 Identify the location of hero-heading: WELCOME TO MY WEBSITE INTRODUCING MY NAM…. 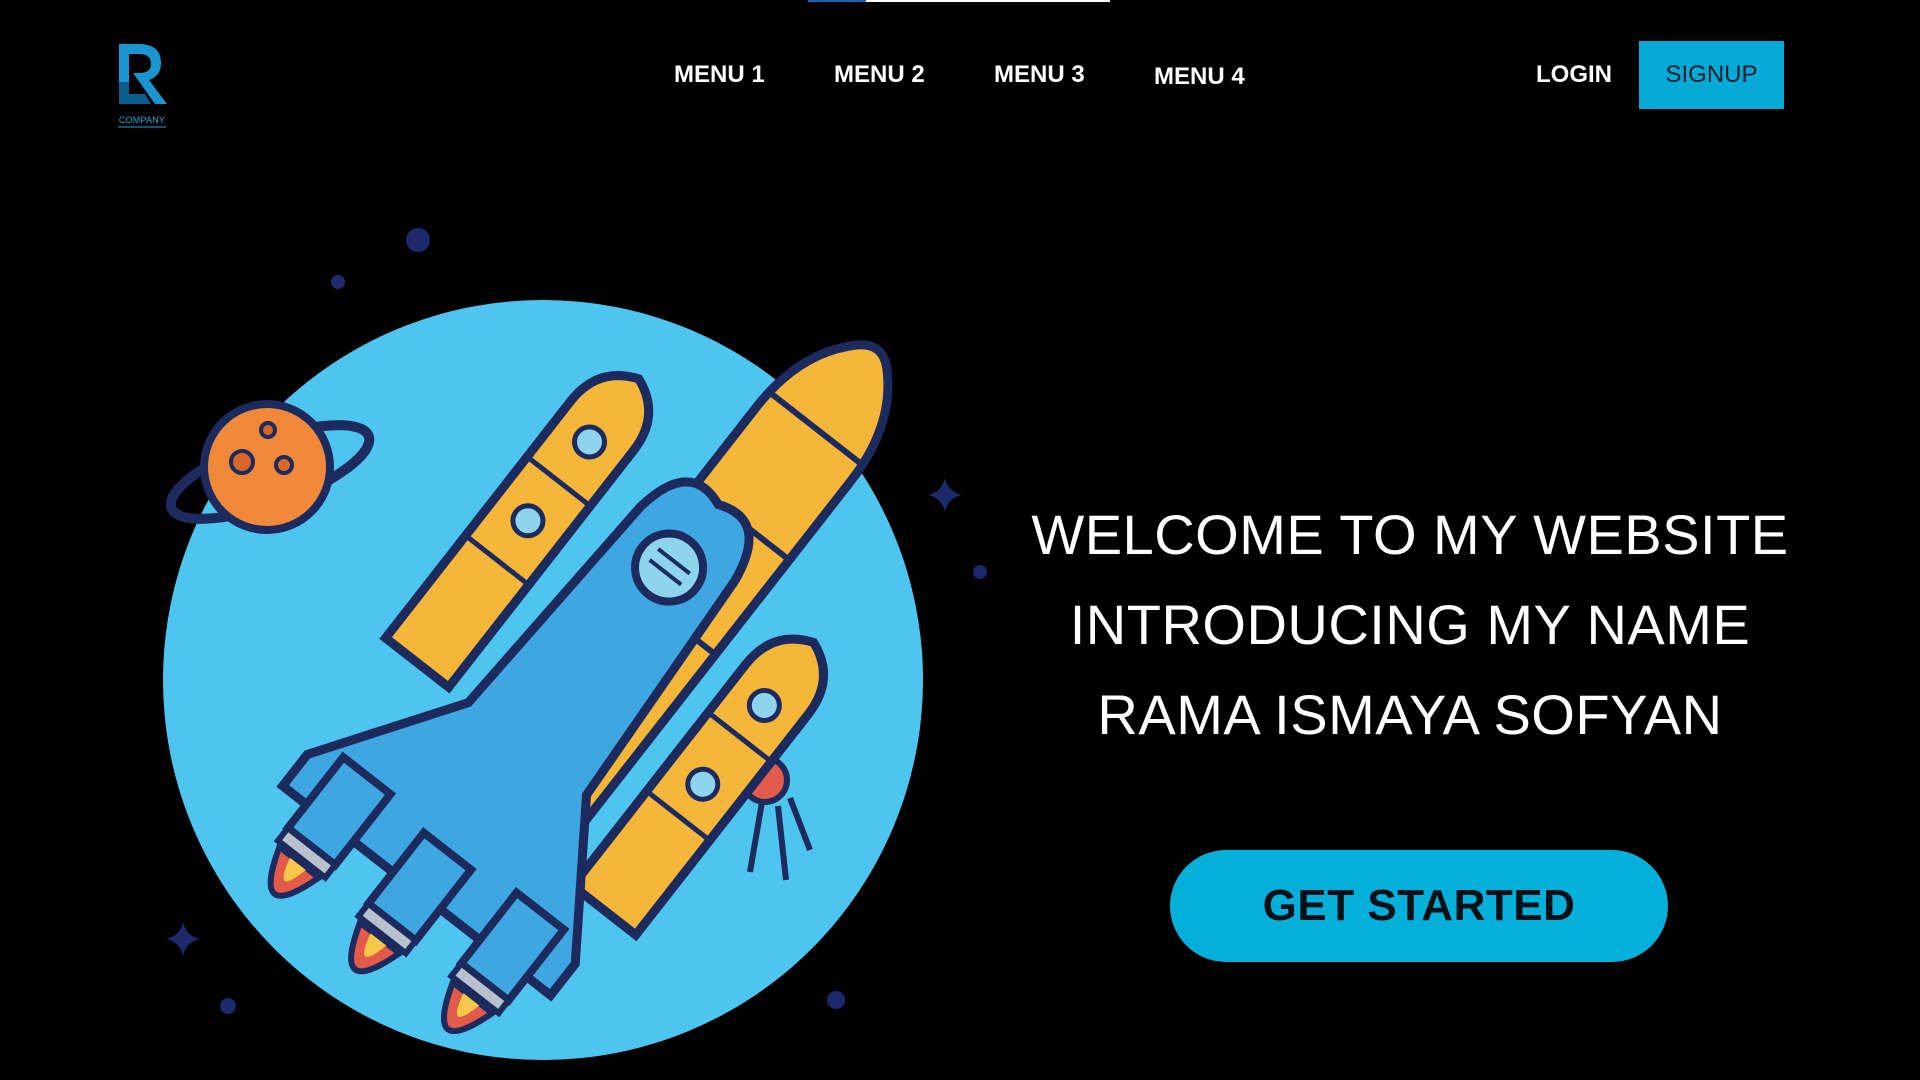
(1410, 625).